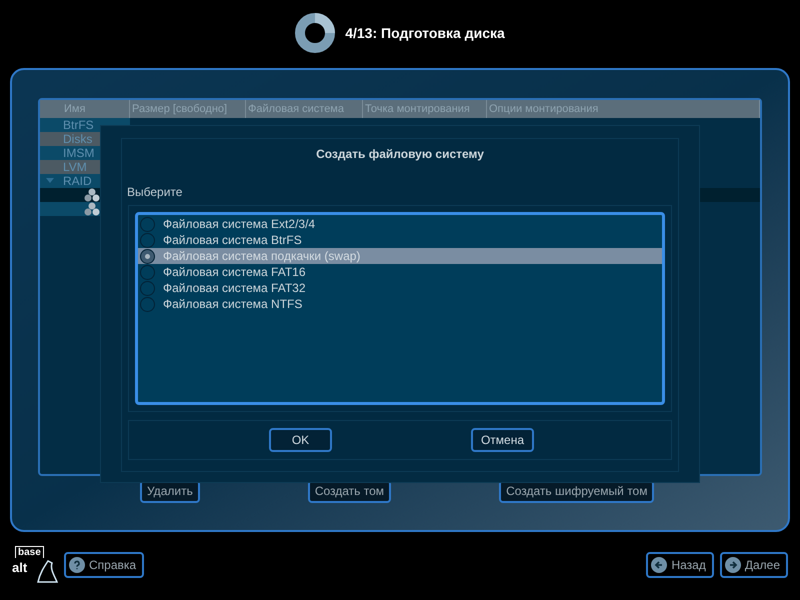 Image resolution: width=800 pixels, height=600 pixels. What do you see at coordinates (400, 224) in the screenshot?
I see `filesystem-option: Файловая система Ext2/3/4` at bounding box center [400, 224].